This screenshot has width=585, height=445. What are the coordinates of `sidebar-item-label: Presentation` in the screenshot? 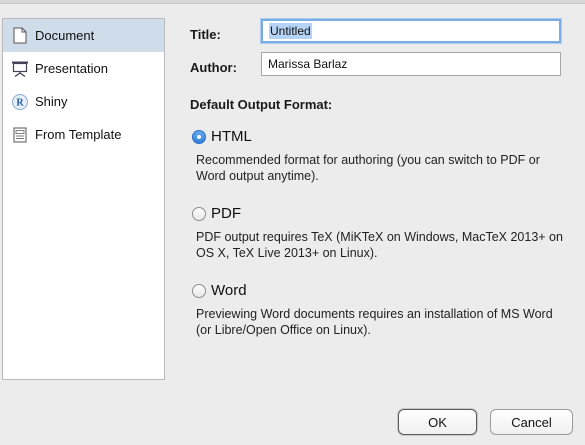 It's located at (71, 68).